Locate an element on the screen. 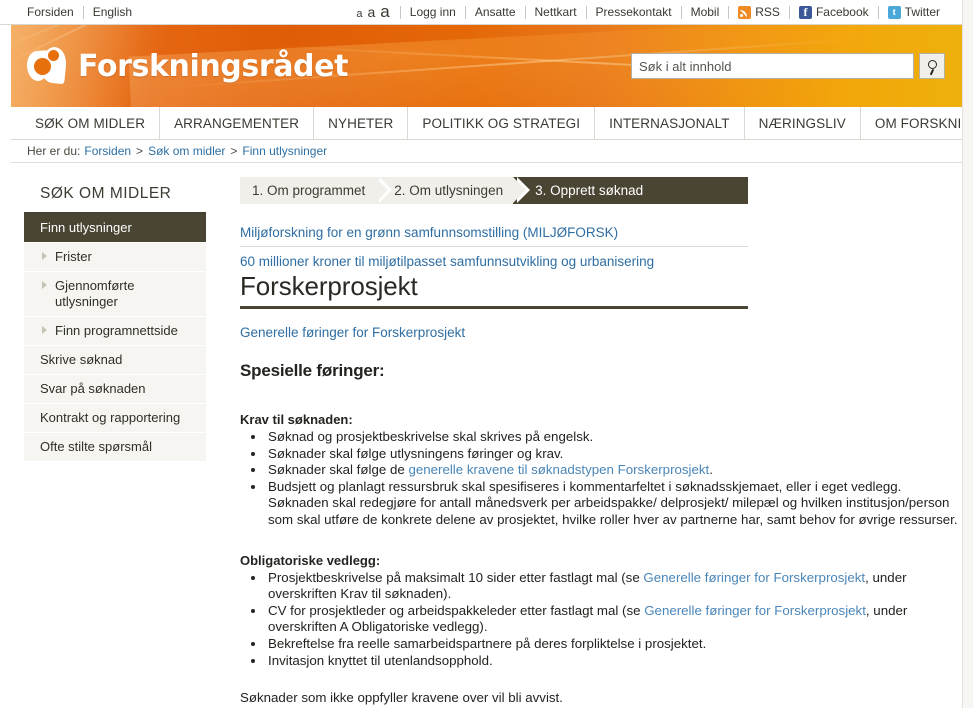 Image resolution: width=973 pixels, height=708 pixels. nav-item-om-forskningsradet: OM FORSKNINGSRÅDET is located at coordinates (917, 123).